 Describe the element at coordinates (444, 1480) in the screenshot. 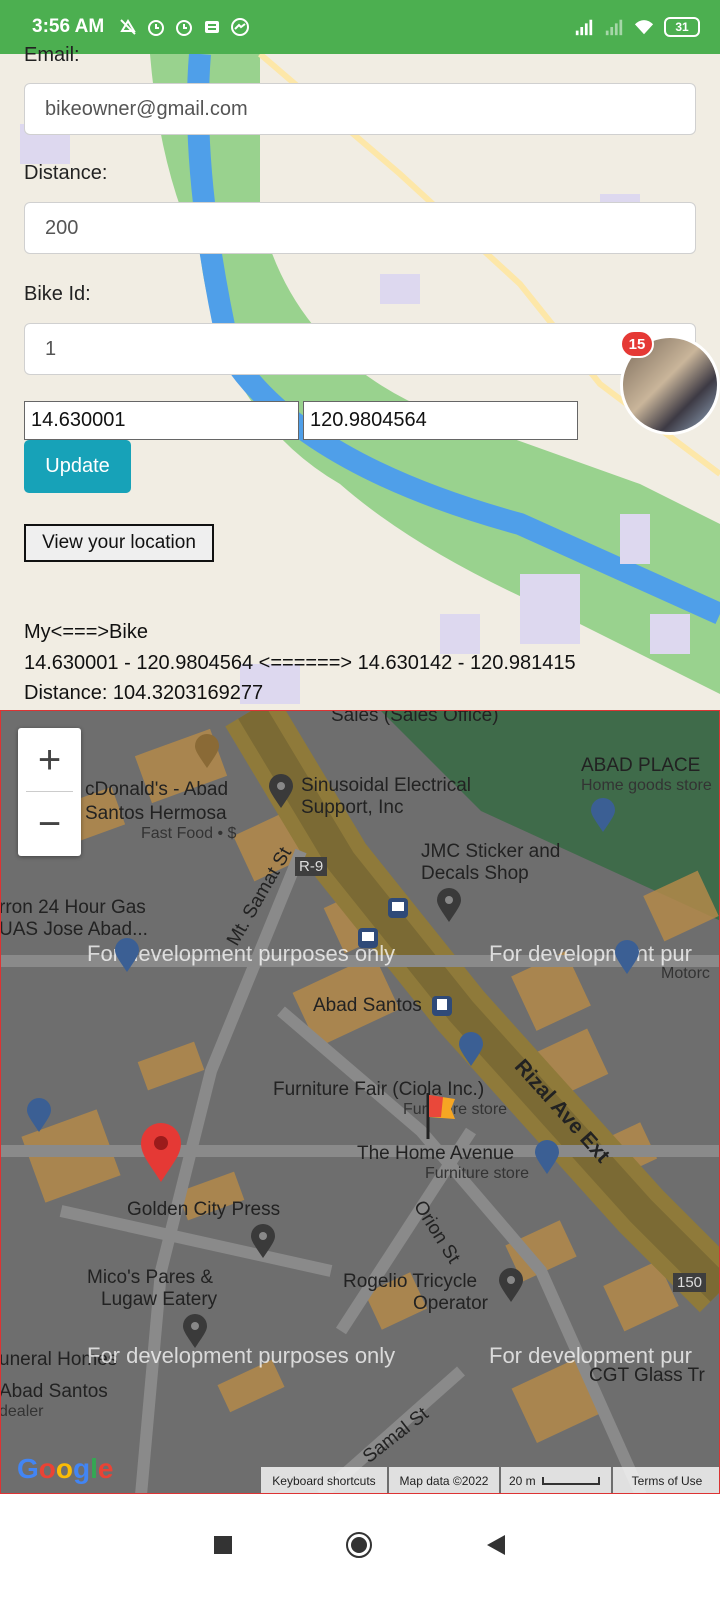

I see `map-data-attribution: Map data ©2022` at that location.